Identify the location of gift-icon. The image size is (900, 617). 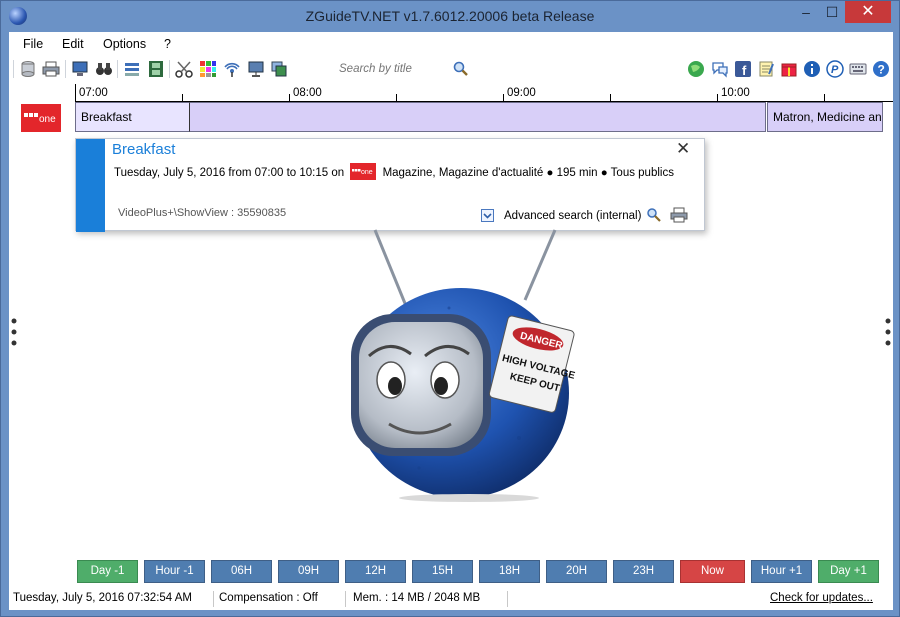
(789, 69).